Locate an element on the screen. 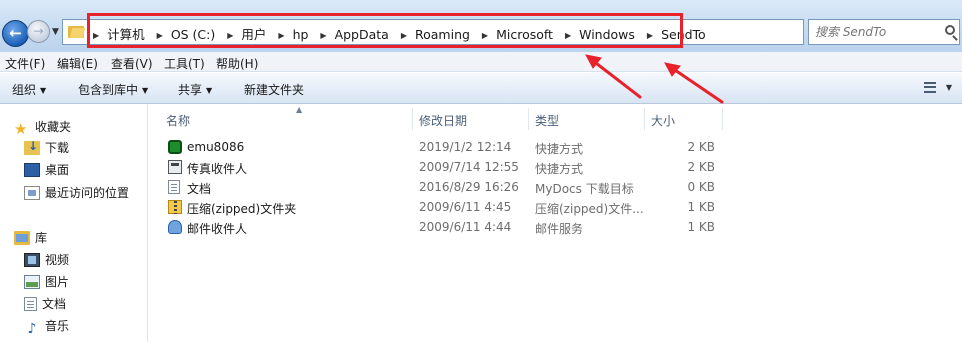 The image size is (962, 342). nav-item-recent-places: 最近访问的位置 is located at coordinates (76, 192).